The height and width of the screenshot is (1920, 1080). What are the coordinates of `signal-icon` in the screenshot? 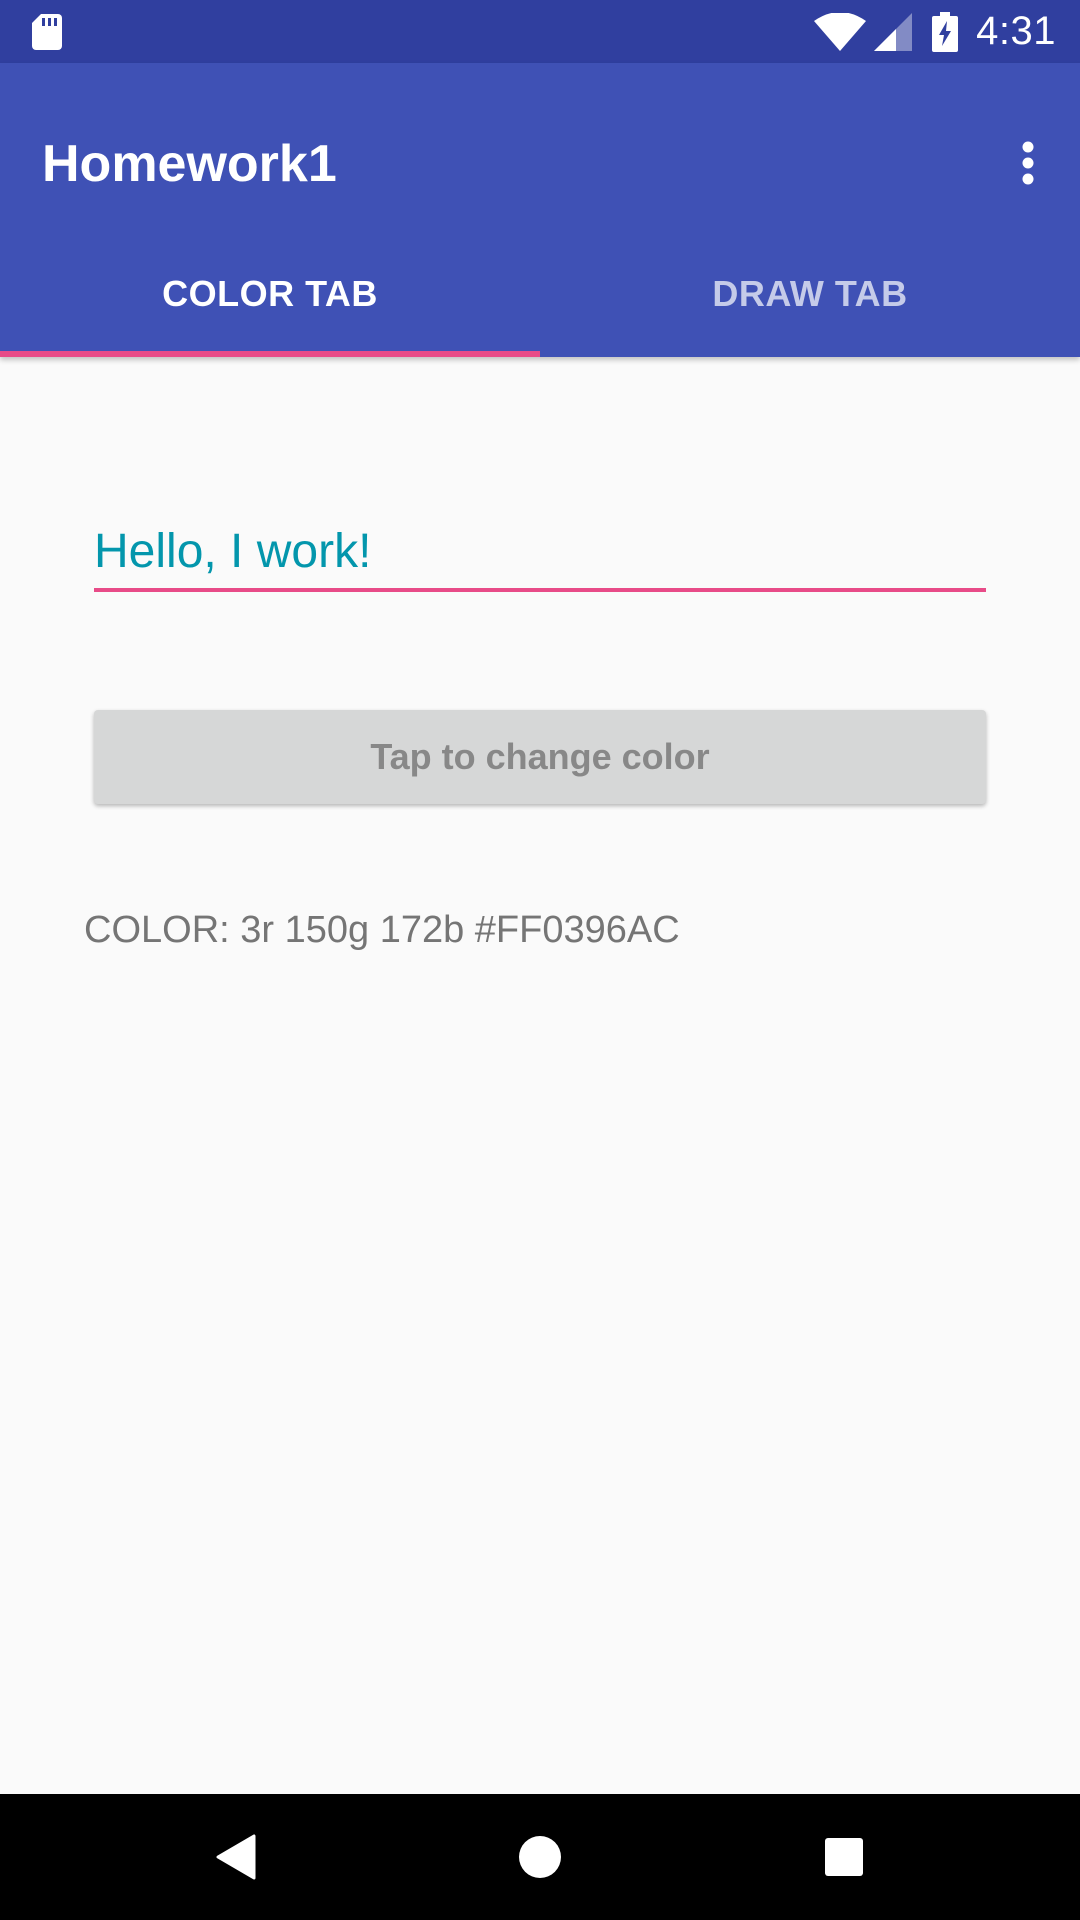 It's located at (893, 31).